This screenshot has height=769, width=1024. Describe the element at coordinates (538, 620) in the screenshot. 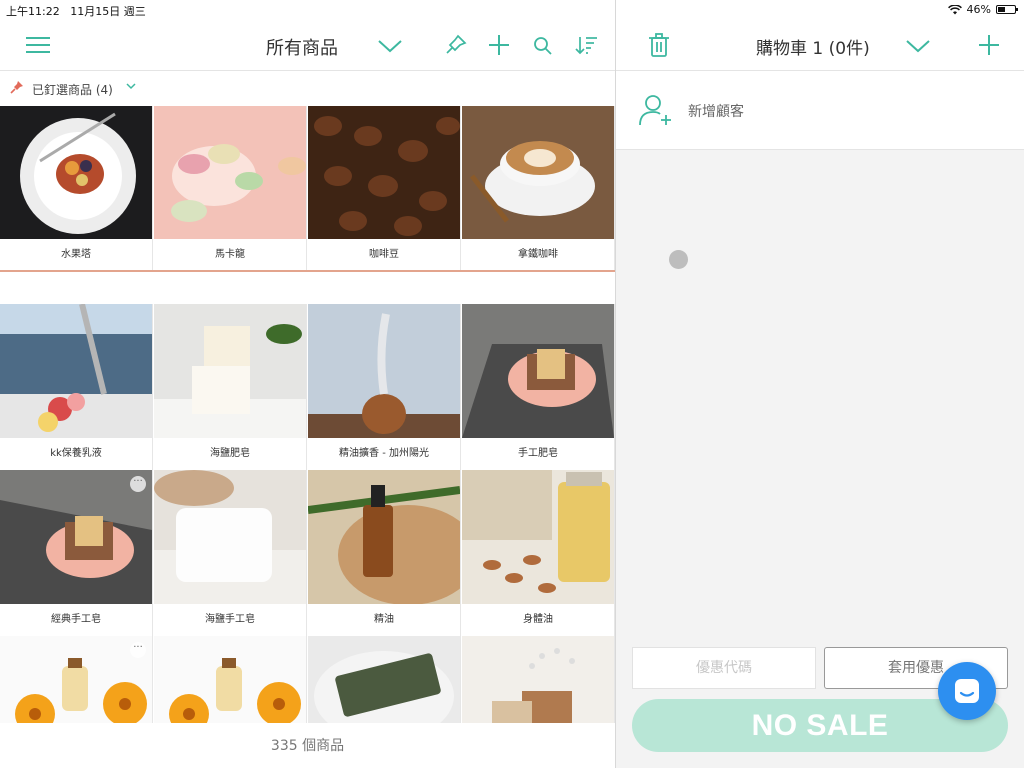

I see `product-name: 身體油` at that location.